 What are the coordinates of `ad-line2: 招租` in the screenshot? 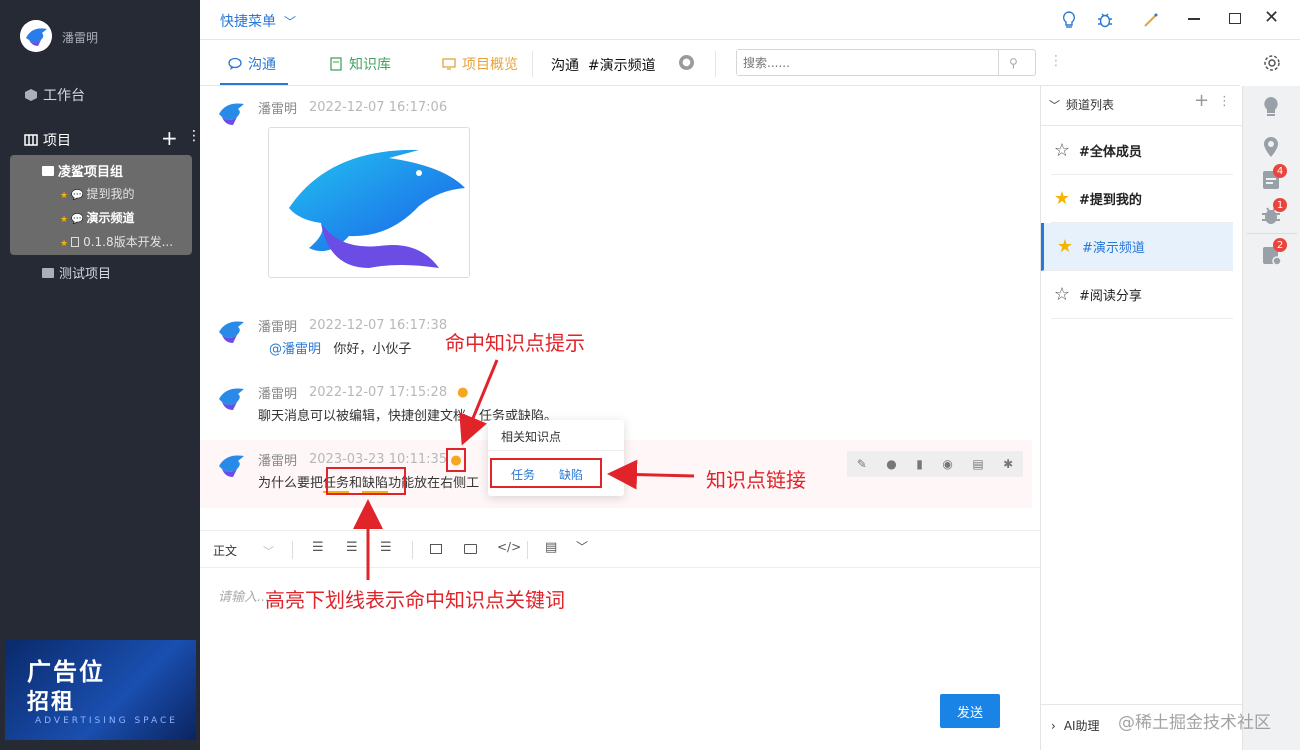 It's located at (51, 702).